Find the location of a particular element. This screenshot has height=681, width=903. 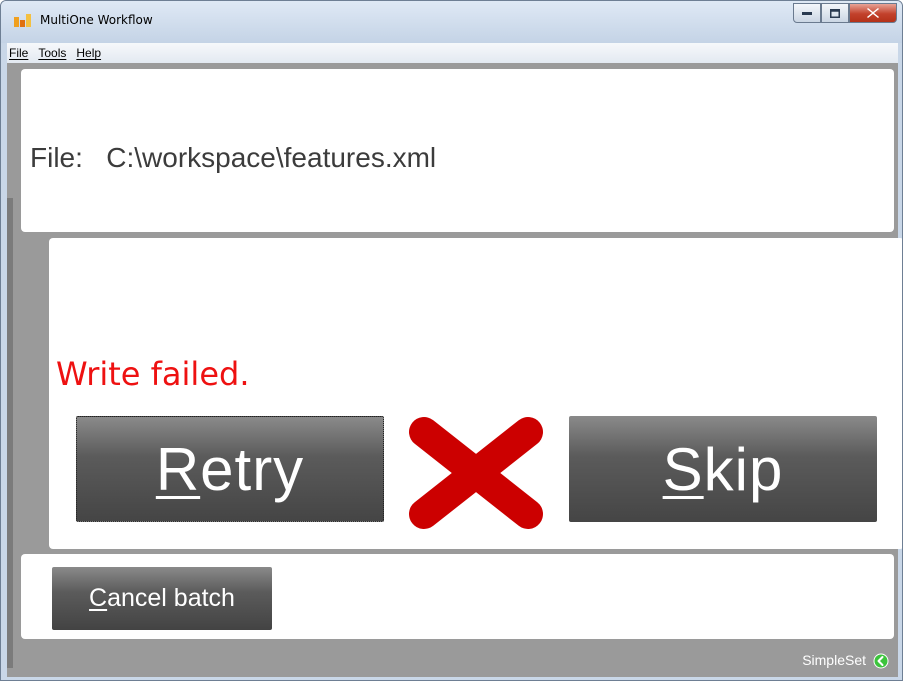

side-strip is located at coordinates (10, 433).